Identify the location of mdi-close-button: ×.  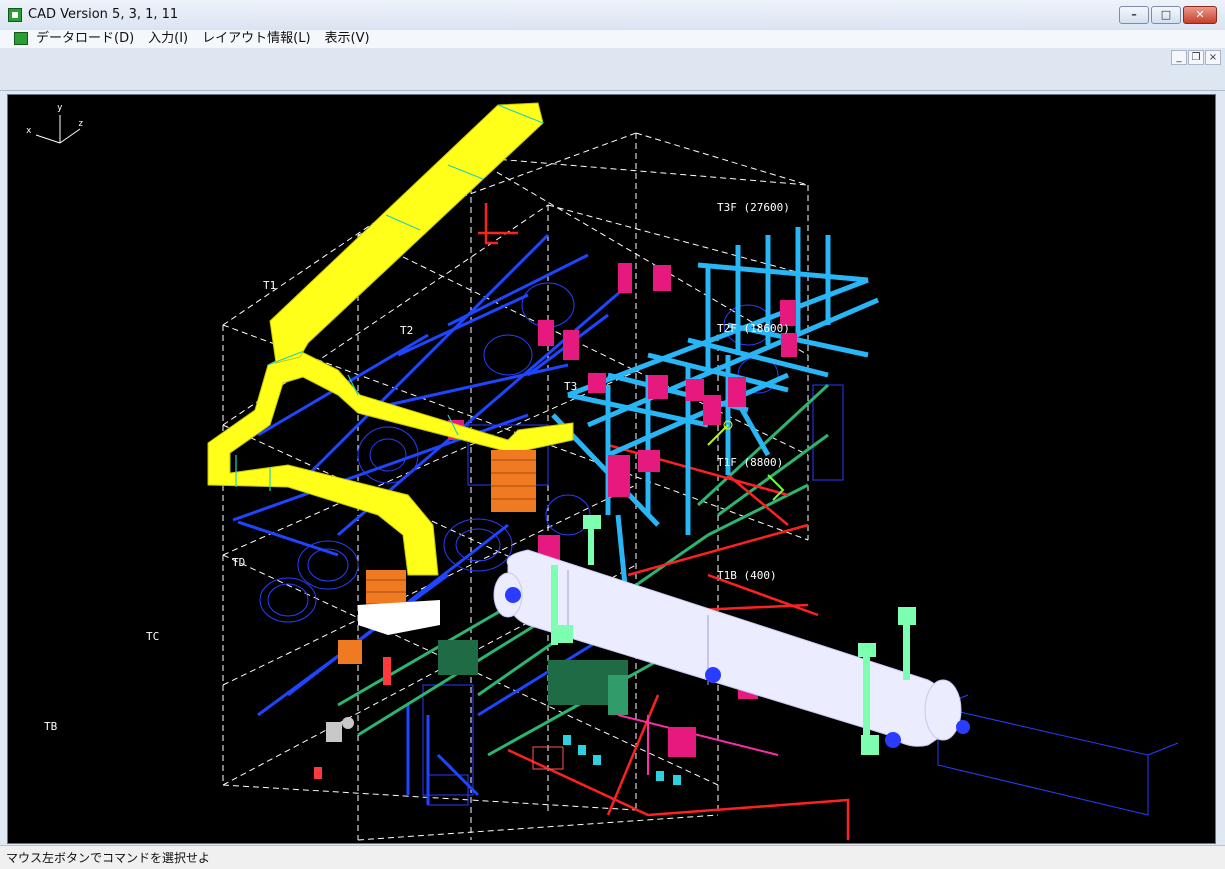
(1213, 57).